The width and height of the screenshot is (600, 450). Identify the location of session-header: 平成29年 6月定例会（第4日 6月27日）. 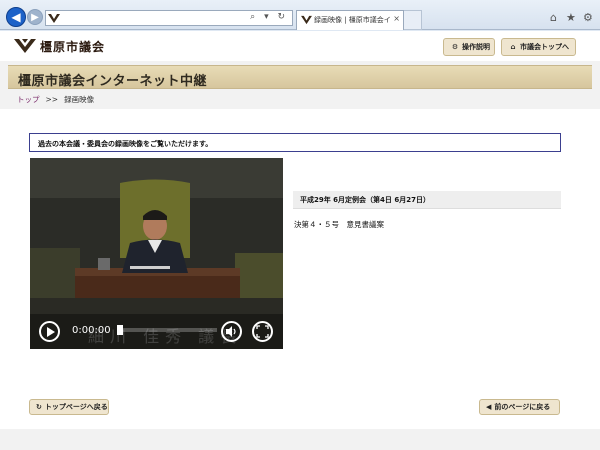
(427, 200).